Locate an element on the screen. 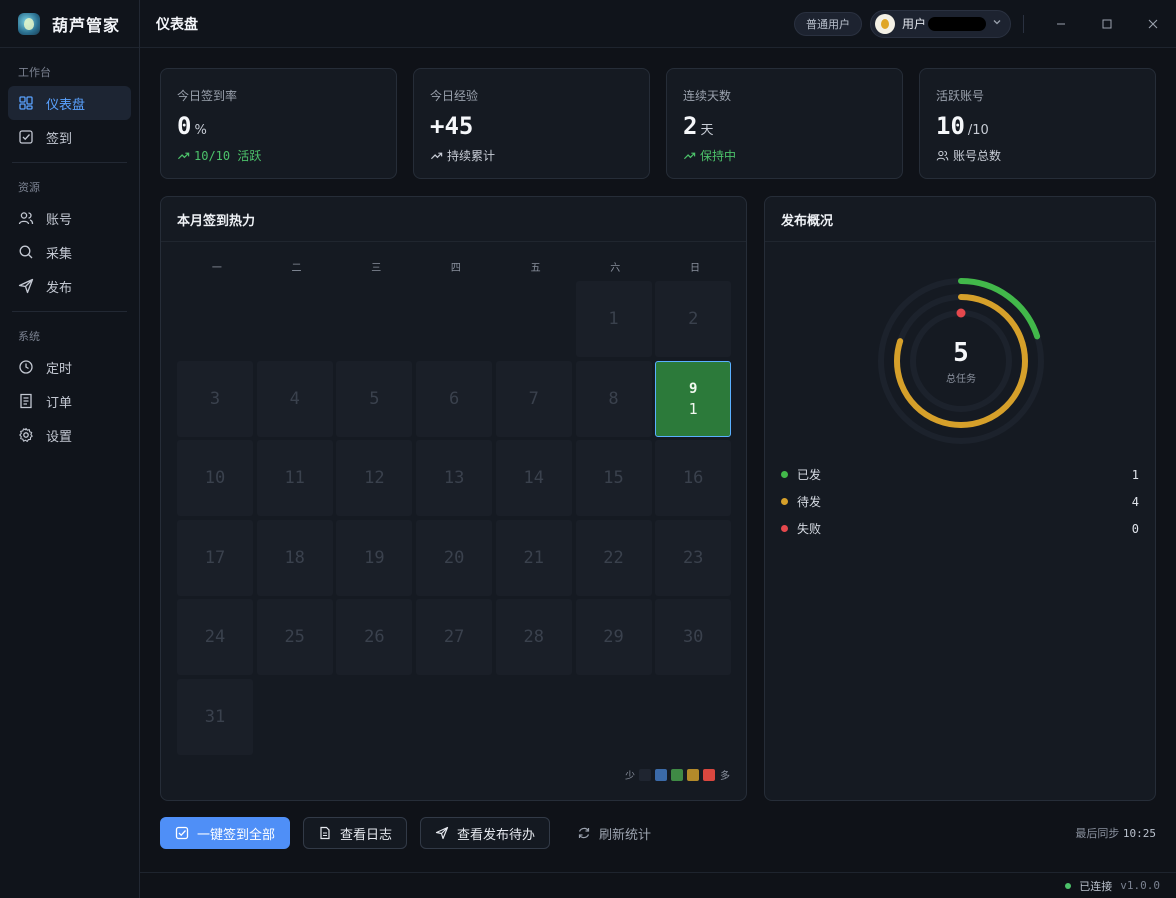 The image size is (1176, 898). stat-sub: 持续累计 is located at coordinates (531, 155).